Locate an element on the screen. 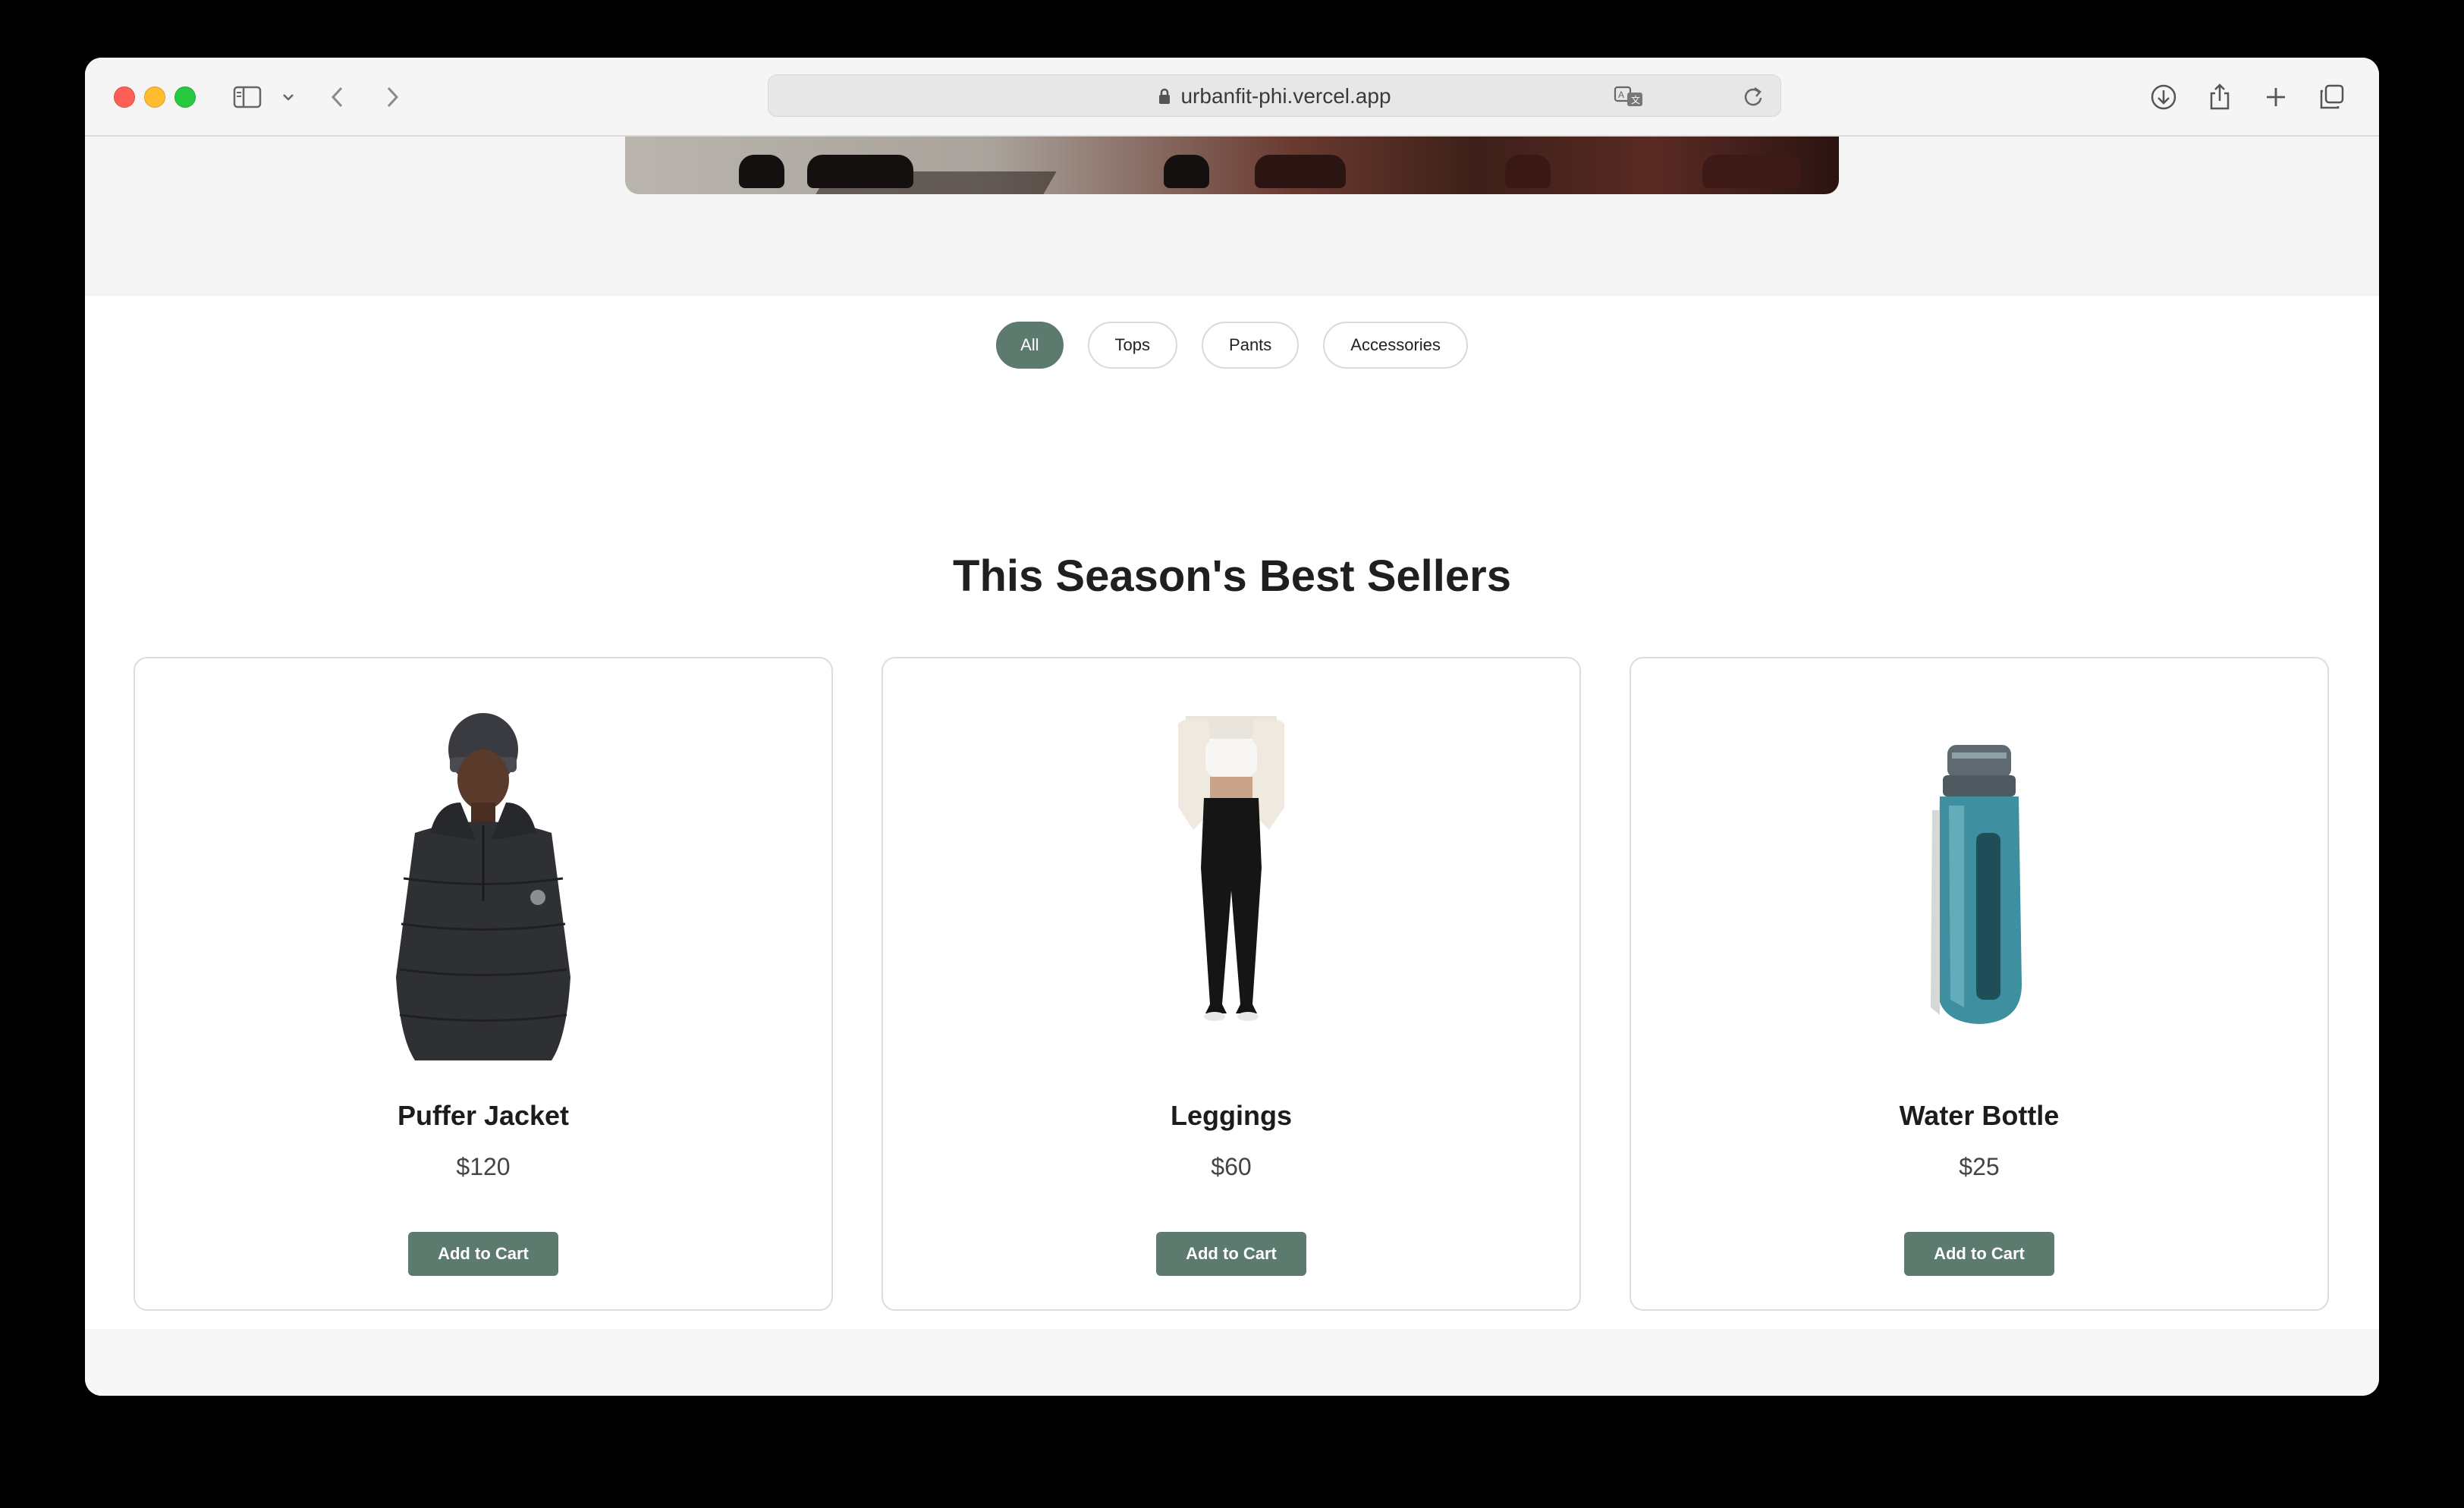  filter-tops: Tops is located at coordinates (1132, 345).